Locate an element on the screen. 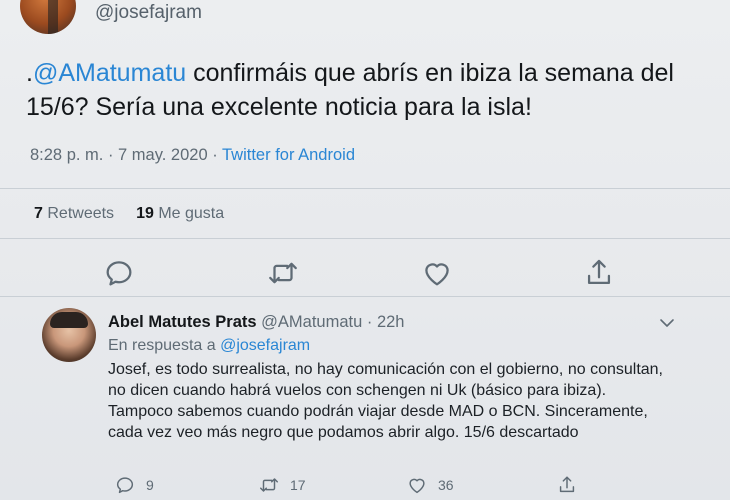 The image size is (730, 500). reply-likes-count: 36 is located at coordinates (446, 485).